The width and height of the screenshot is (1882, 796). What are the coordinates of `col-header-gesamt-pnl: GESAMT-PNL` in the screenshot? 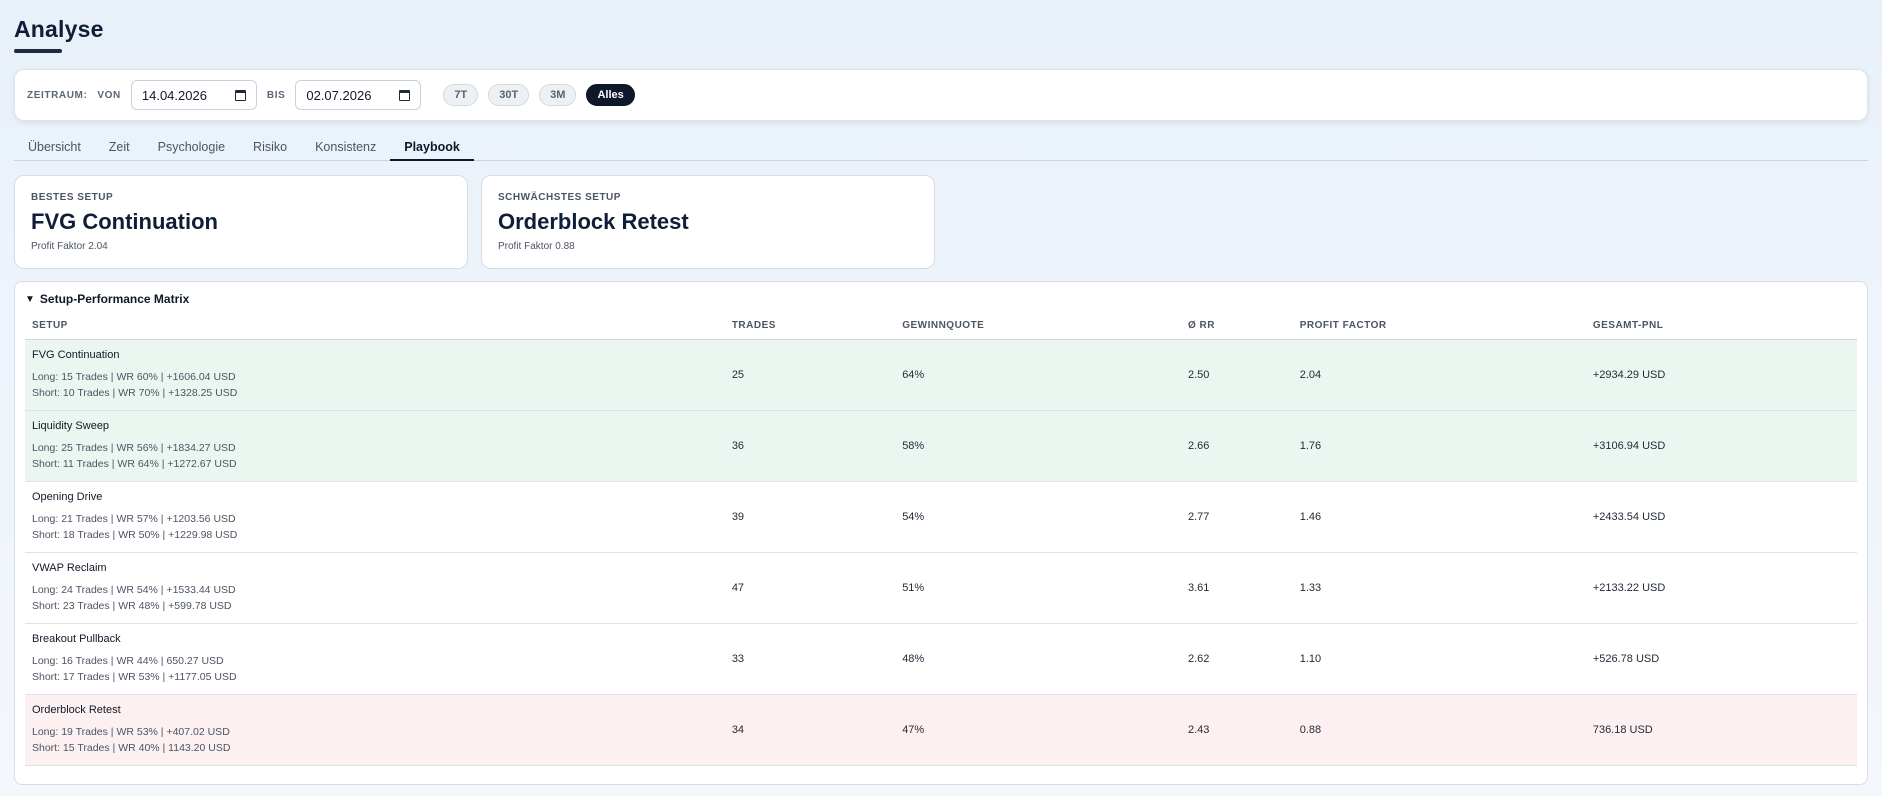 It's located at (1721, 330).